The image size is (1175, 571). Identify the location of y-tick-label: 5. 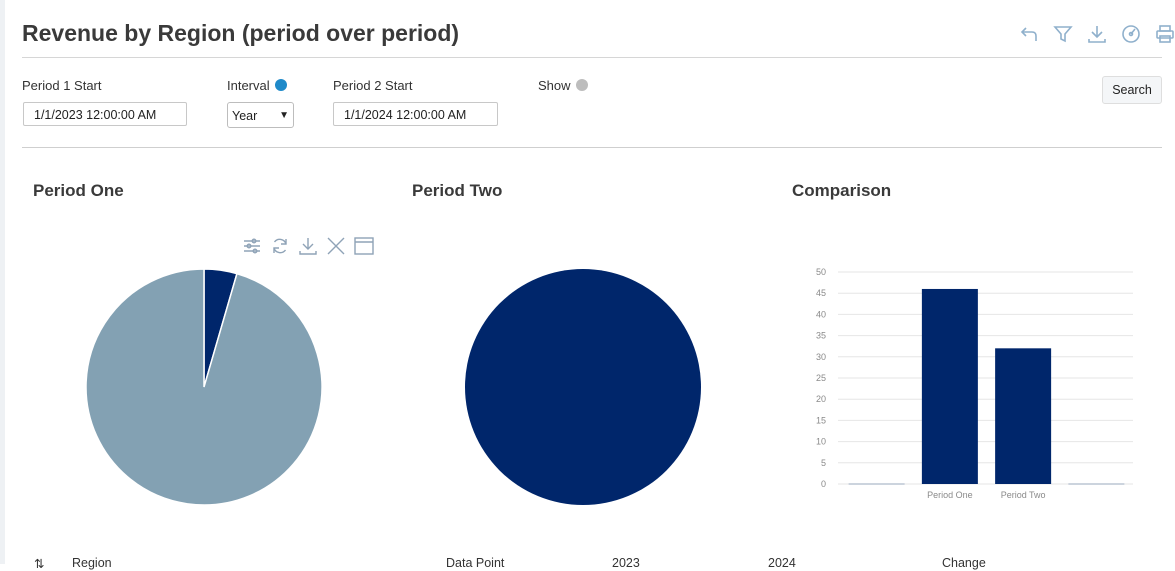
(823, 463).